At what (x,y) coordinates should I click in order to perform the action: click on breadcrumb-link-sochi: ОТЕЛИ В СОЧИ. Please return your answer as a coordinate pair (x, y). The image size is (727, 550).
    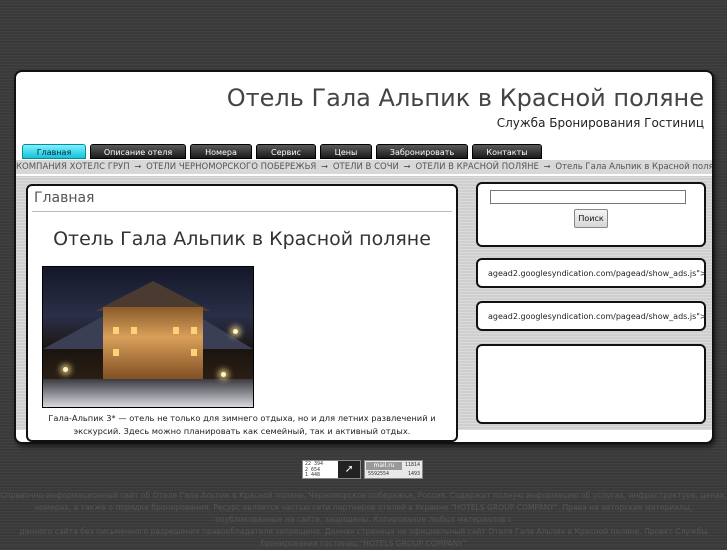
    Looking at the image, I should click on (366, 167).